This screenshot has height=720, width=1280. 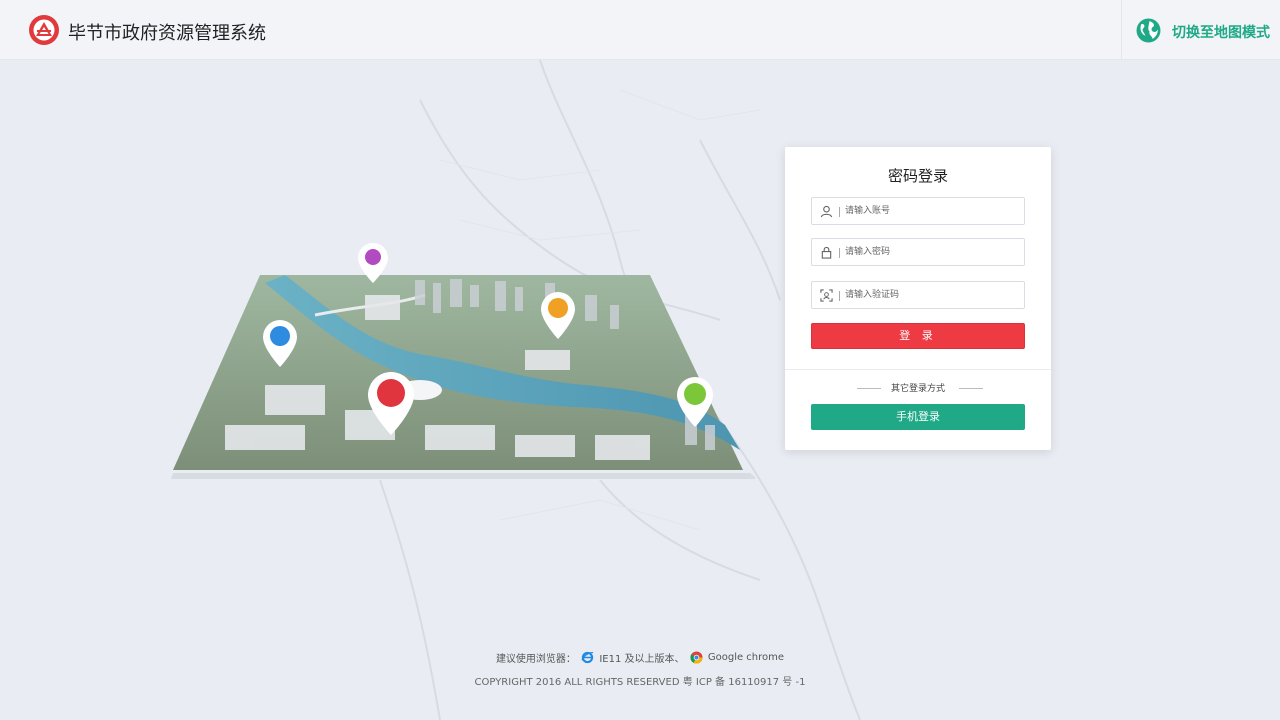 What do you see at coordinates (1148, 30) in the screenshot?
I see `globe-icon` at bounding box center [1148, 30].